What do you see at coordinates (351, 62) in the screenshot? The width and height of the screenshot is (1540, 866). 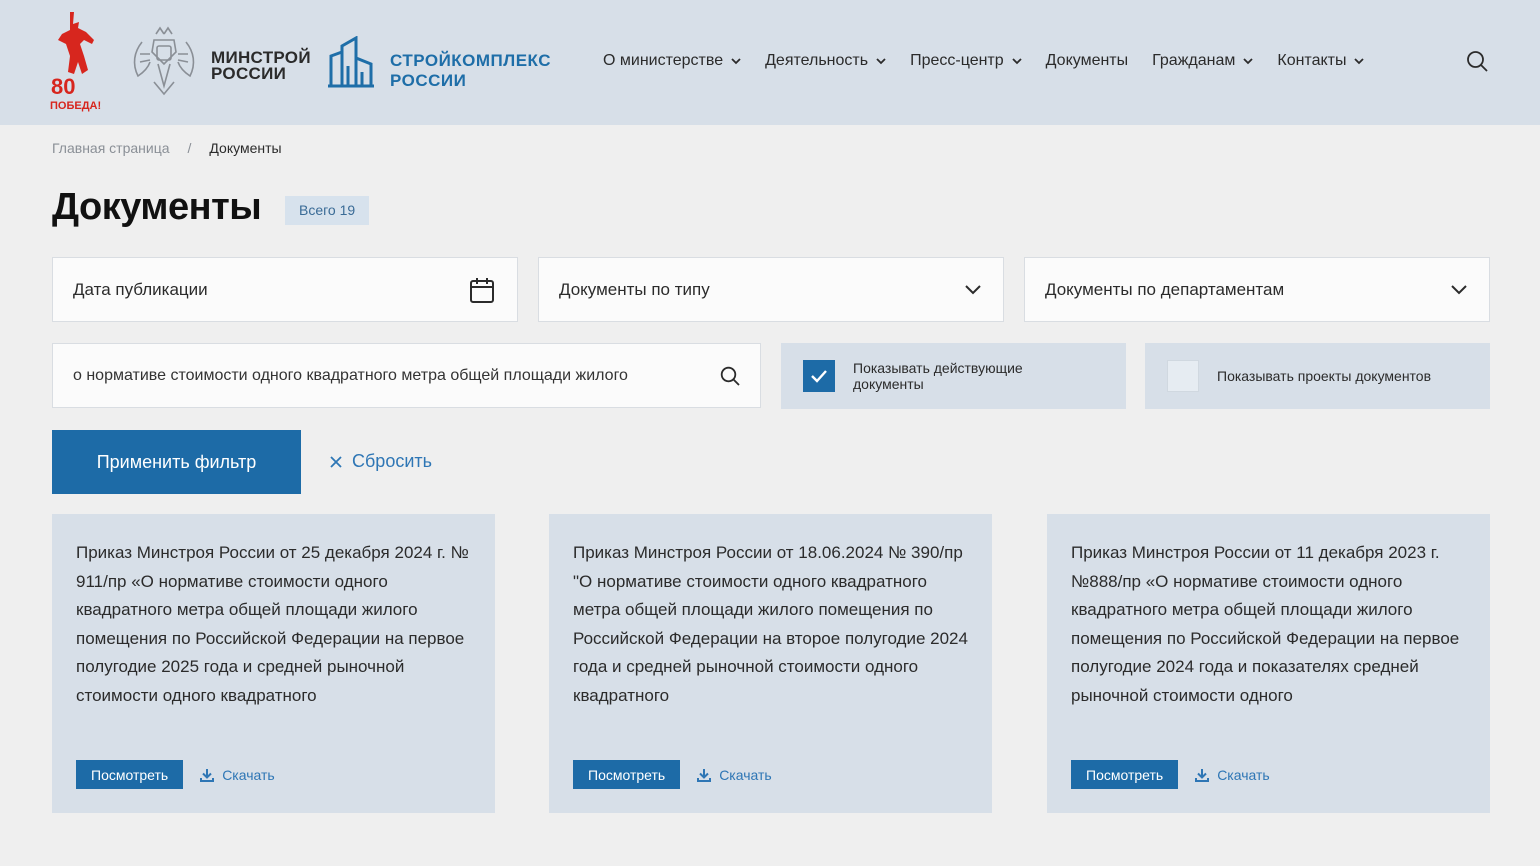 I see `stroykompleks-logo-icon` at bounding box center [351, 62].